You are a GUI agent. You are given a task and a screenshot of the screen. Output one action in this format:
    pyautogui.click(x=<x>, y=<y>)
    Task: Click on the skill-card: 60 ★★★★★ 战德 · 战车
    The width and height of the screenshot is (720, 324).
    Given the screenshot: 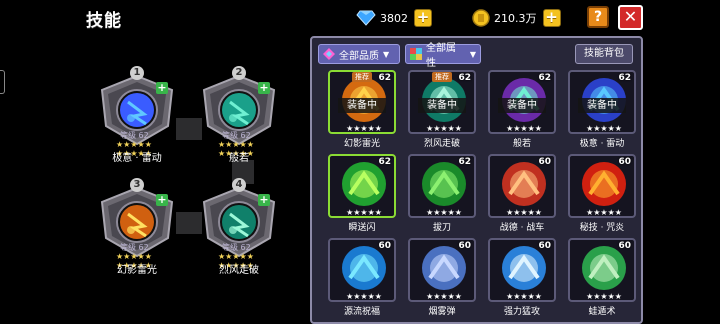 What is the action you would take?
    pyautogui.click(x=522, y=194)
    